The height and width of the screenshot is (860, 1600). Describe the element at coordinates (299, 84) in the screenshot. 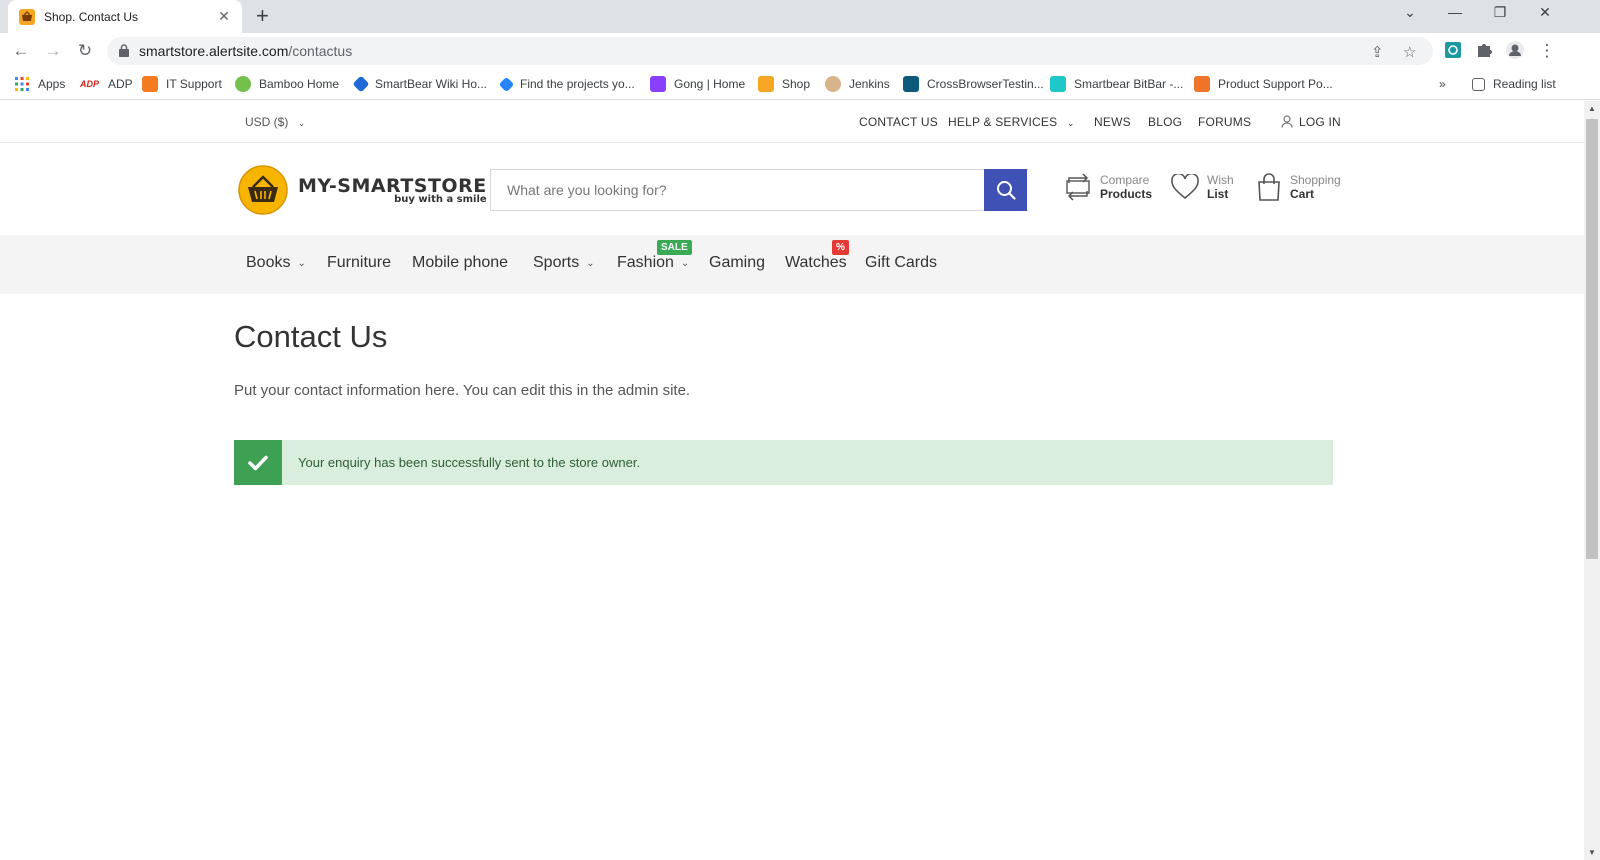

I see `bookmark-label: Bamboo Home` at that location.